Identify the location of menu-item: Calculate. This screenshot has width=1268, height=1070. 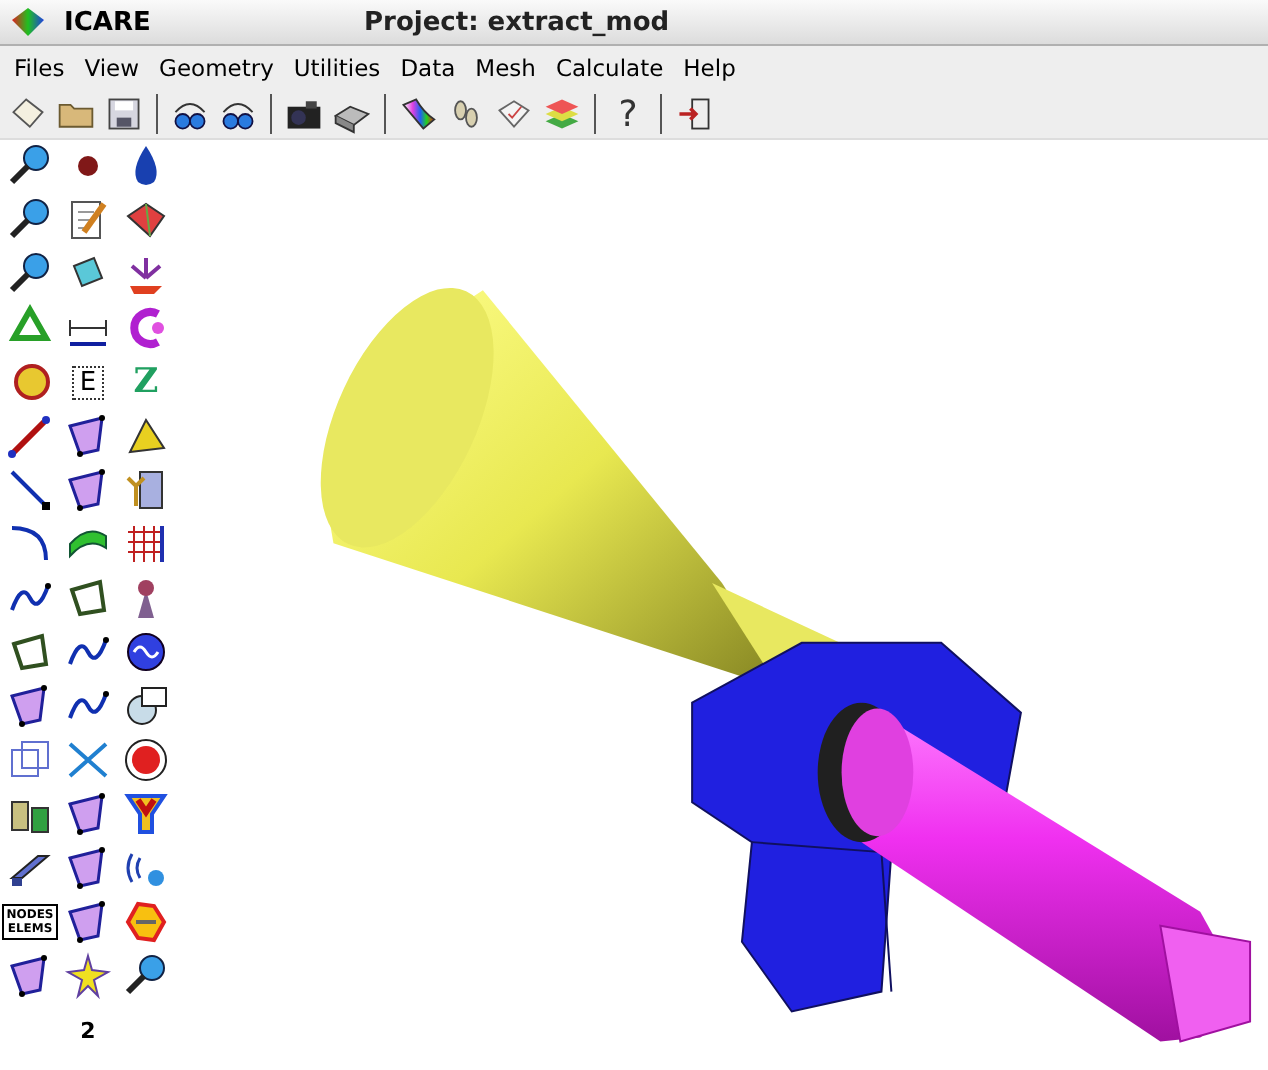
(609, 68).